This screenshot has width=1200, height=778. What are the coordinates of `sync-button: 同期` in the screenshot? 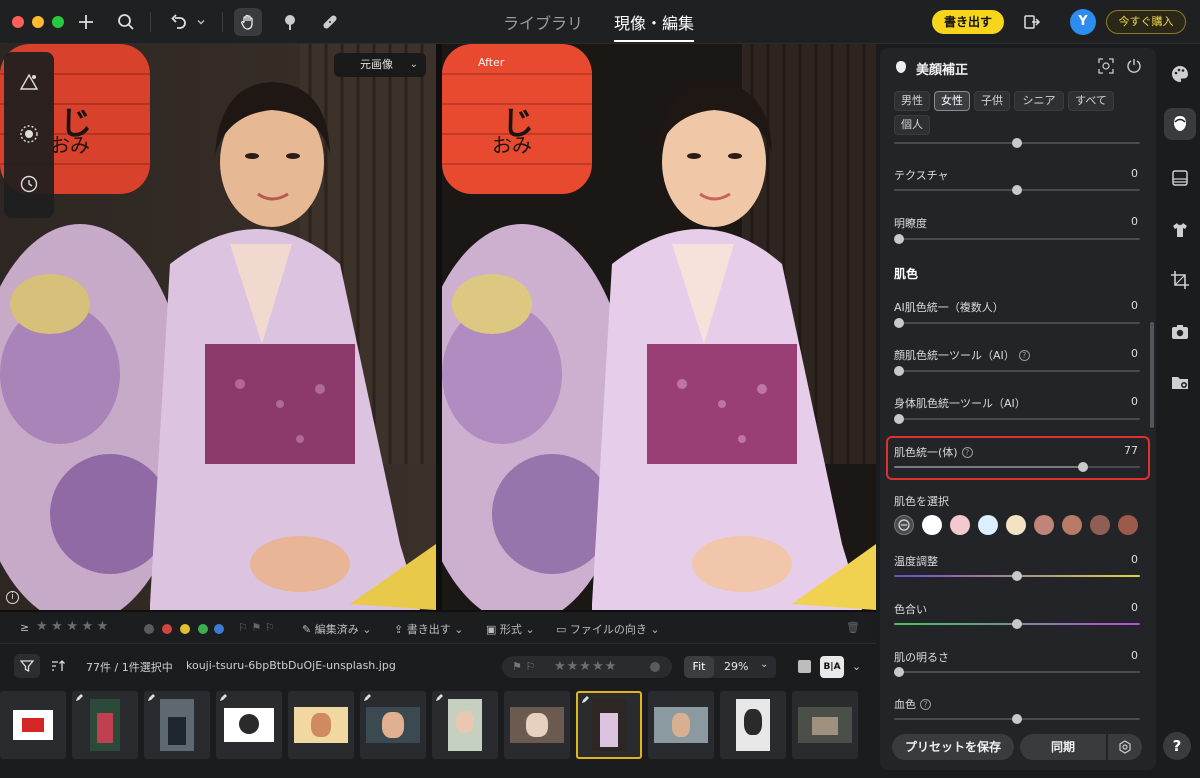 It's located at (1063, 747).